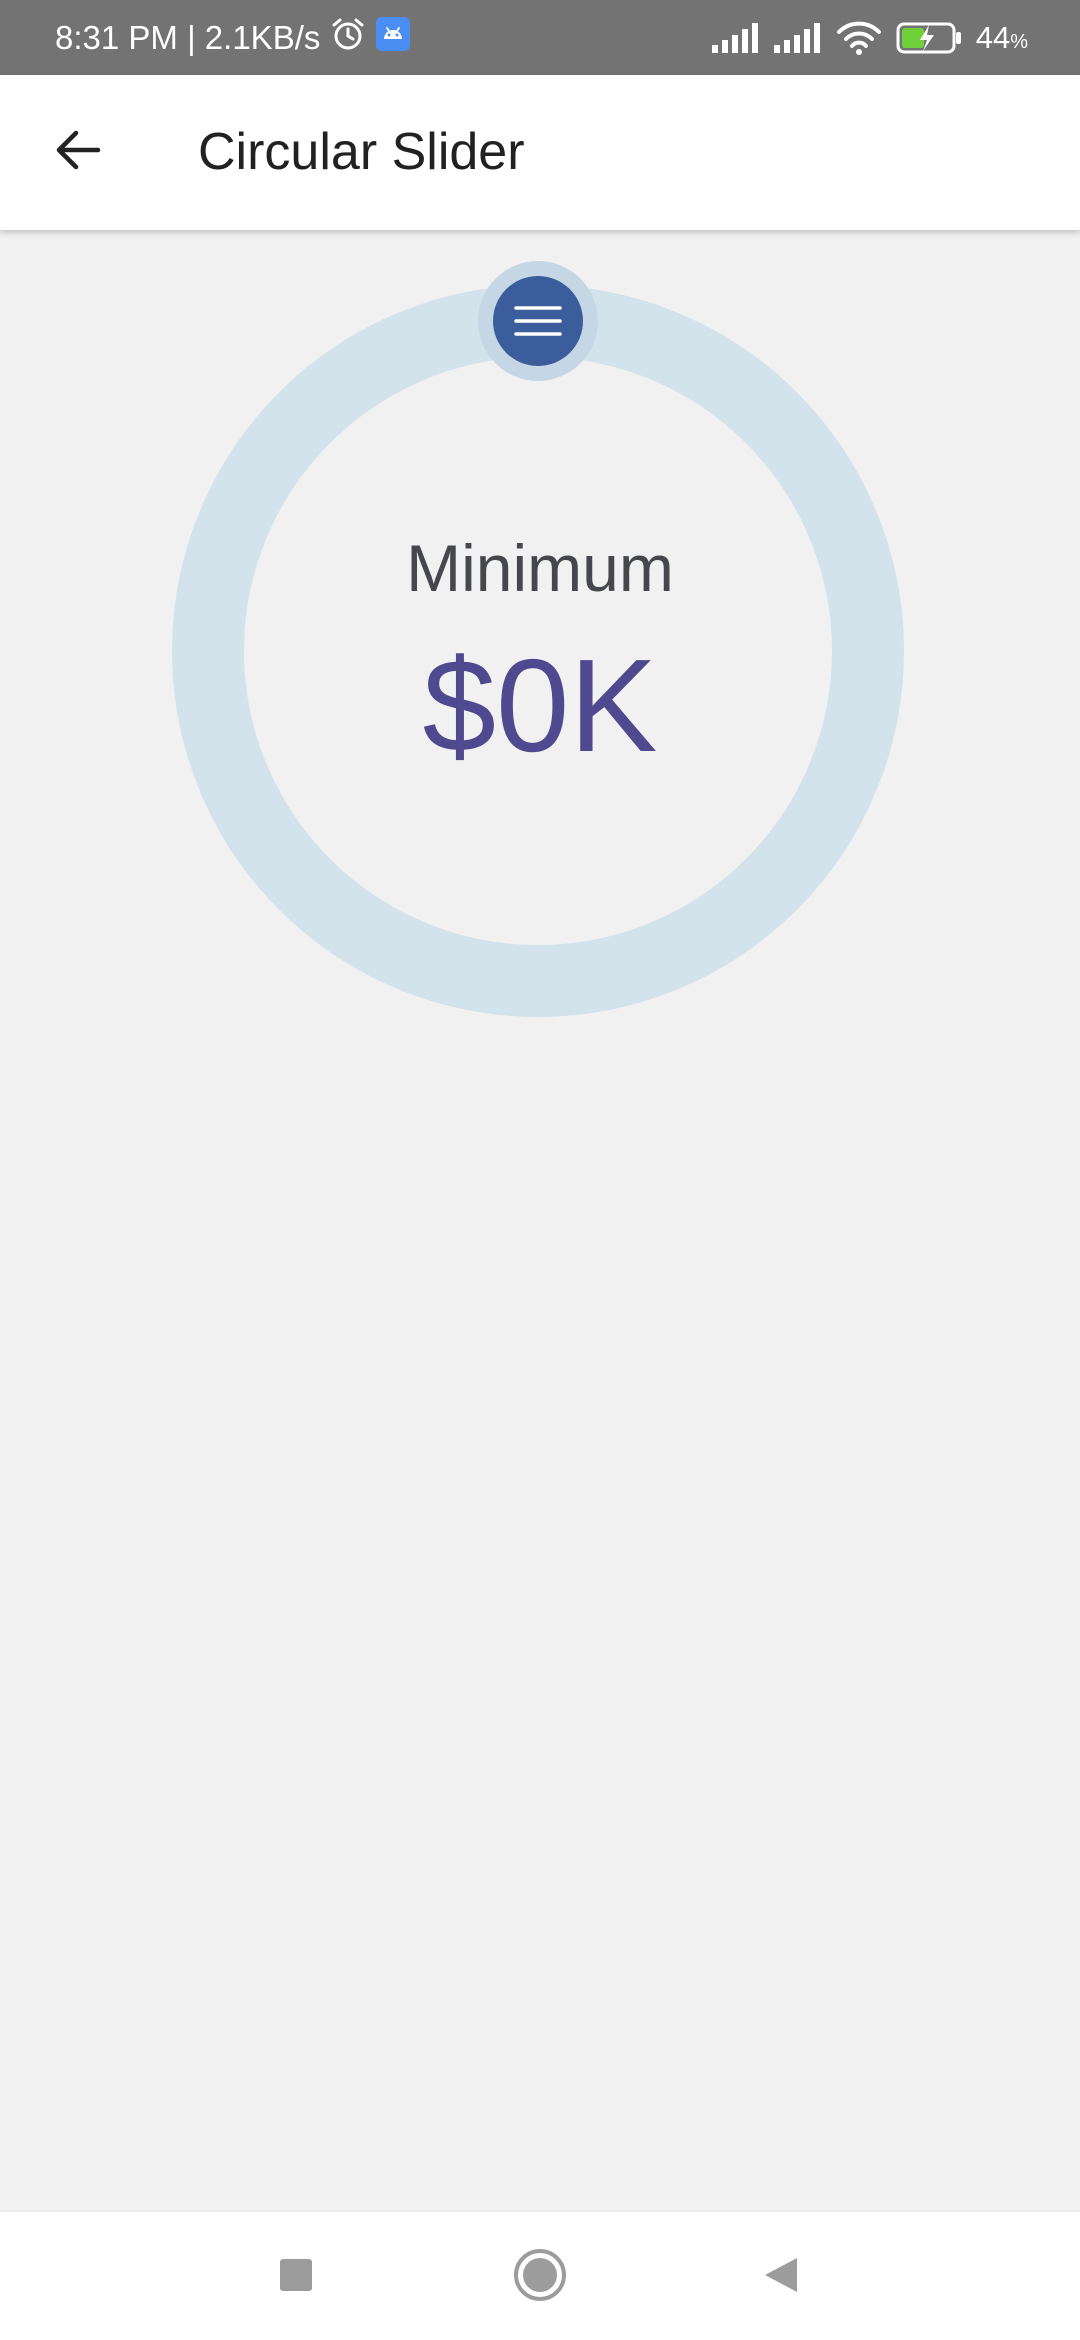 The width and height of the screenshot is (1080, 2340). Describe the element at coordinates (393, 37) in the screenshot. I see `android-app-icon` at that location.